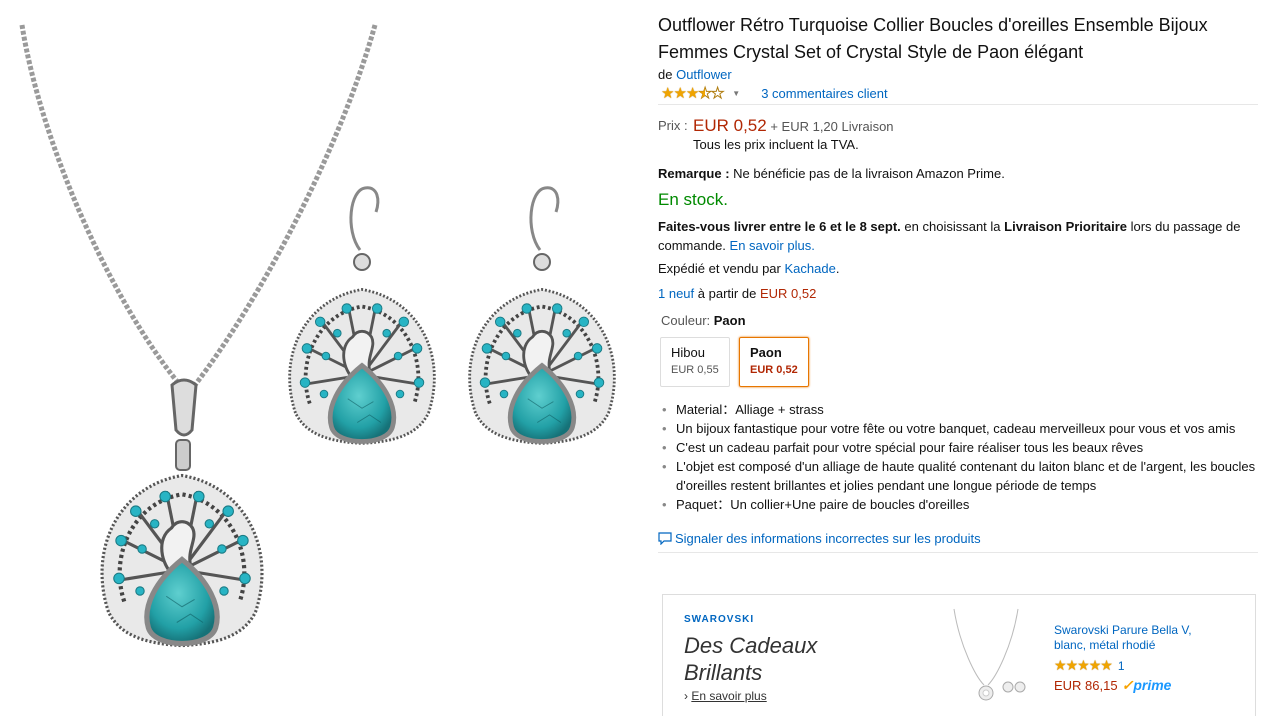 This screenshot has width=1263, height=716. What do you see at coordinates (788, 293) in the screenshot?
I see `offers-price: EUR 0,52` at bounding box center [788, 293].